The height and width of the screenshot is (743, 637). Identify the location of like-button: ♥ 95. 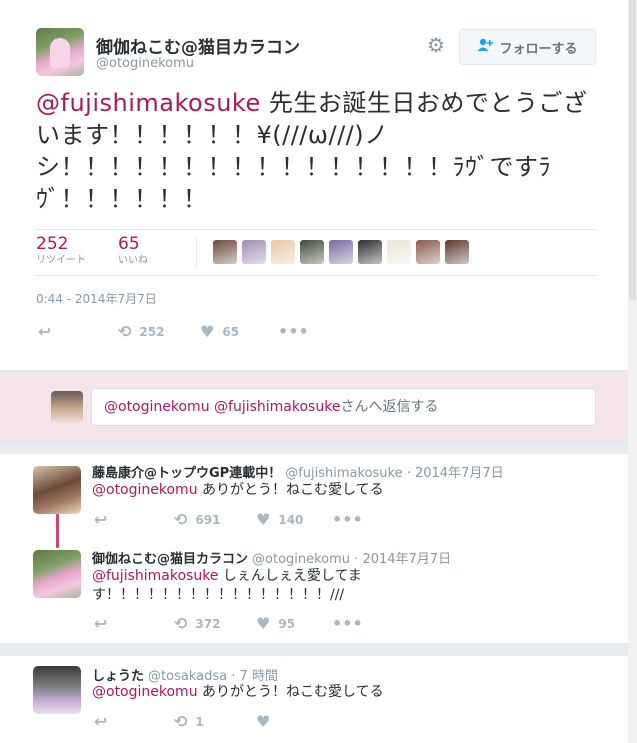
(275, 623).